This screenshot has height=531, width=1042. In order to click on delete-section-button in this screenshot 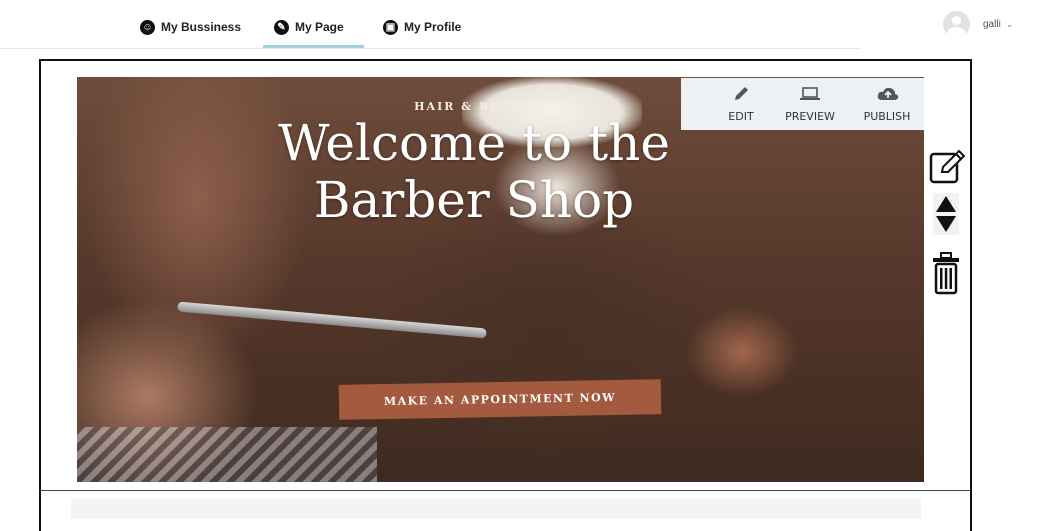, I will do `click(946, 275)`.